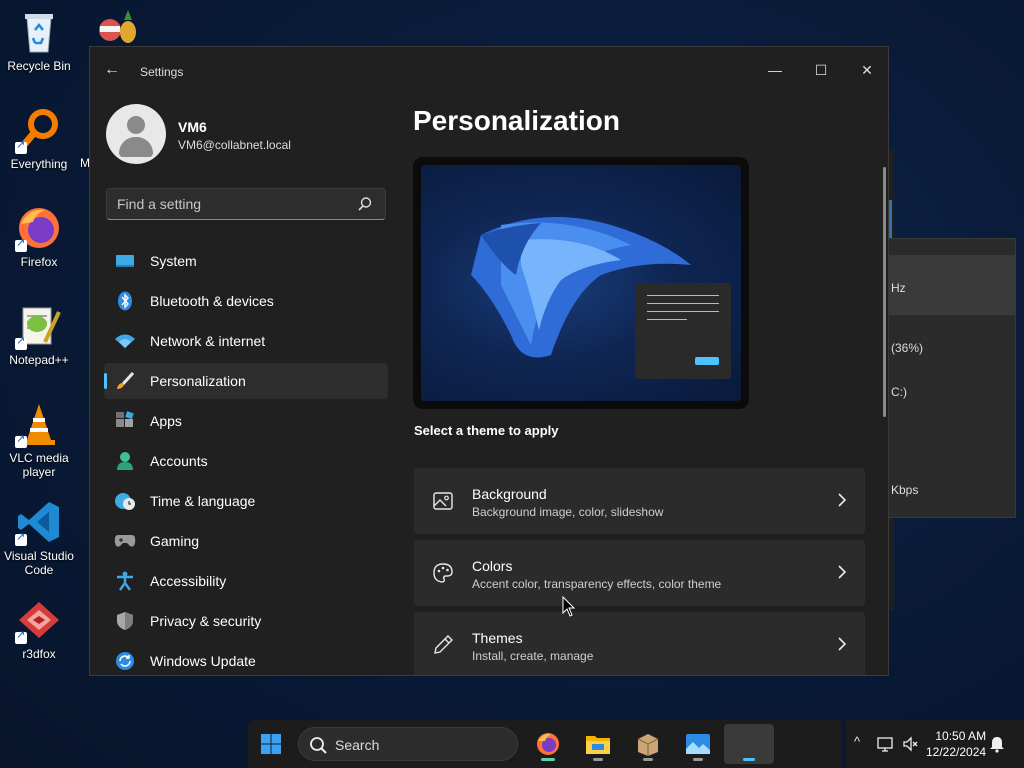 This screenshot has width=1024, height=768. I want to click on taskbar-photos-button, so click(698, 744).